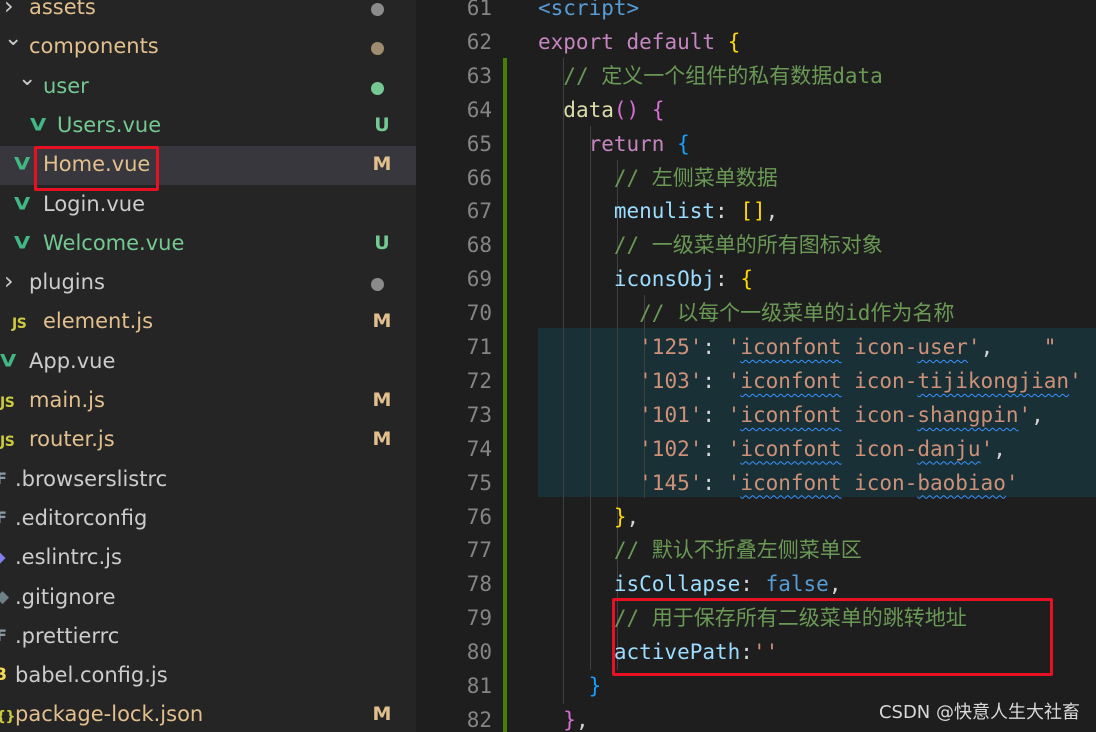 This screenshot has width=1096, height=732. I want to click on watermark: CSDN @快意人生大社畜, so click(979, 712).